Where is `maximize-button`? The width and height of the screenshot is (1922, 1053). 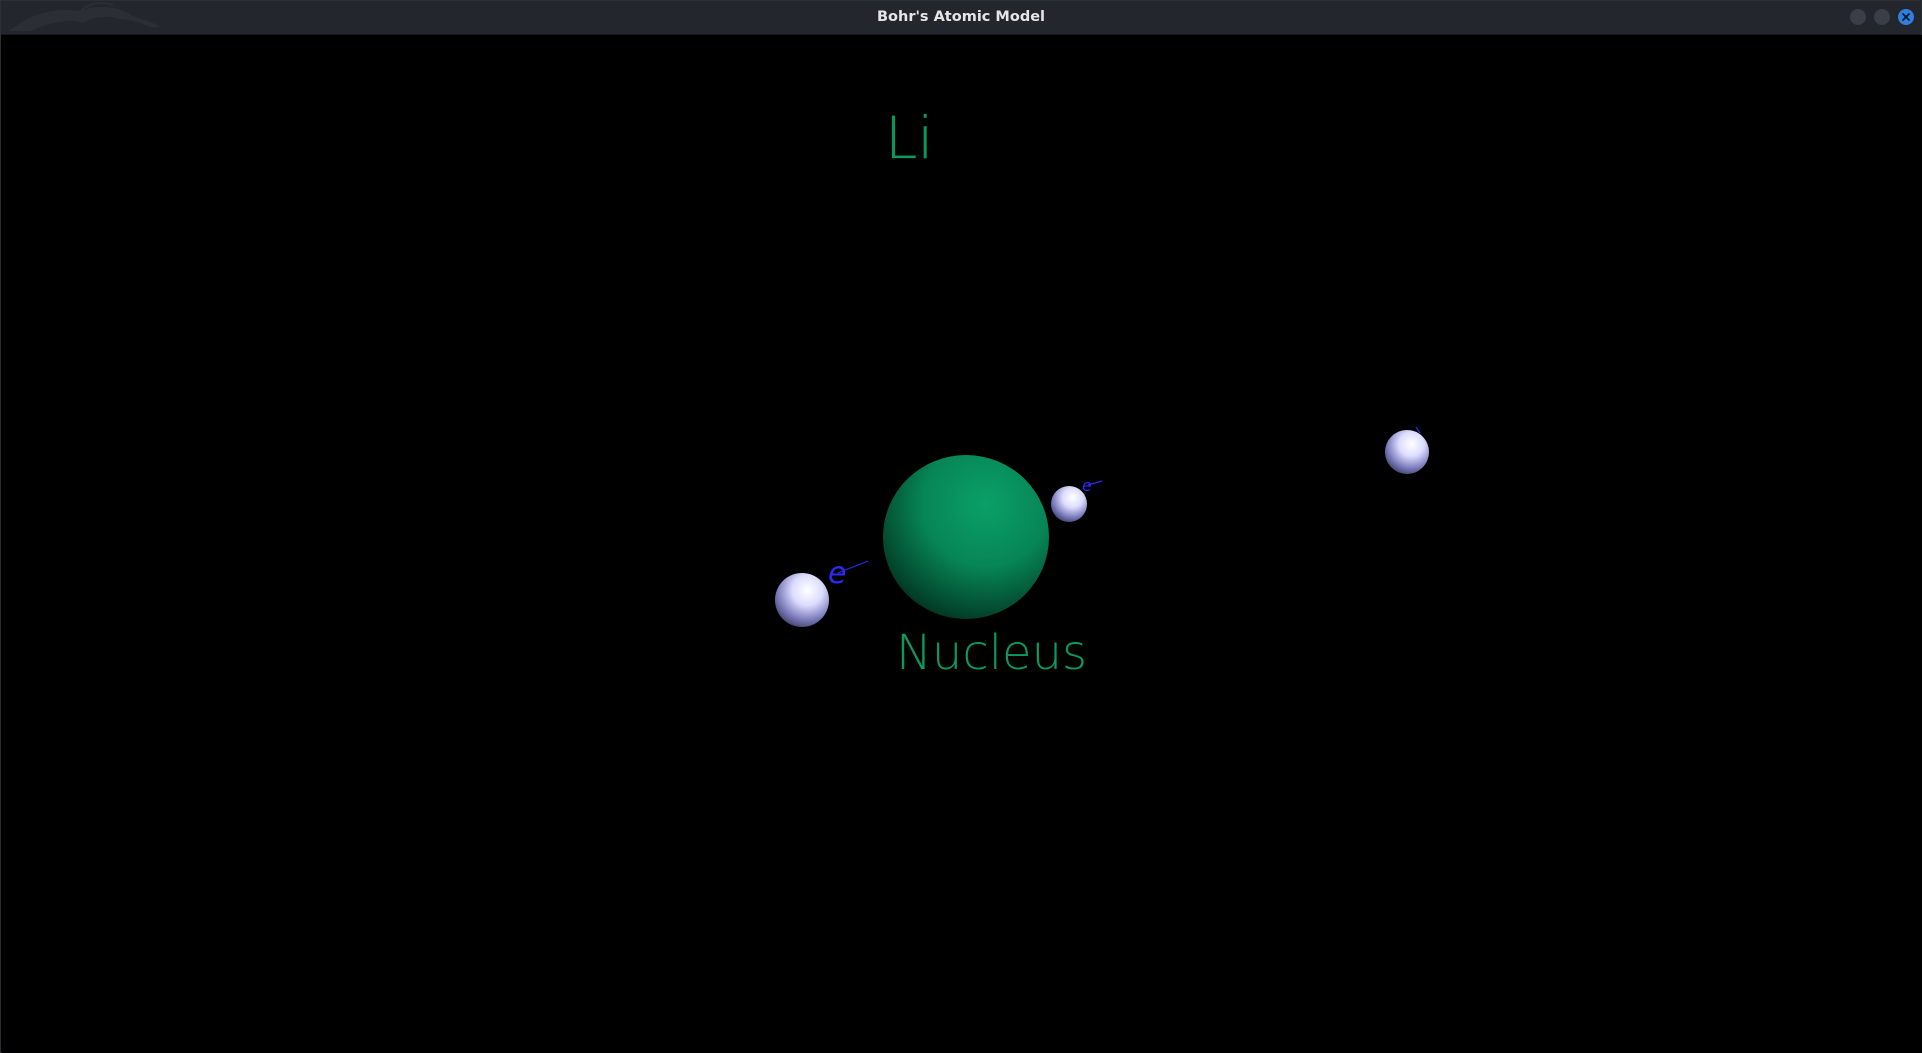
maximize-button is located at coordinates (1882, 17).